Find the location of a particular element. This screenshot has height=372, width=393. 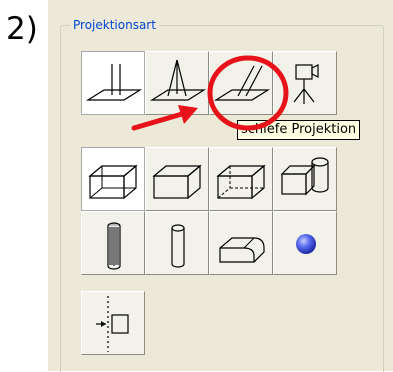

box-hidden-lines-icon is located at coordinates (241, 182).